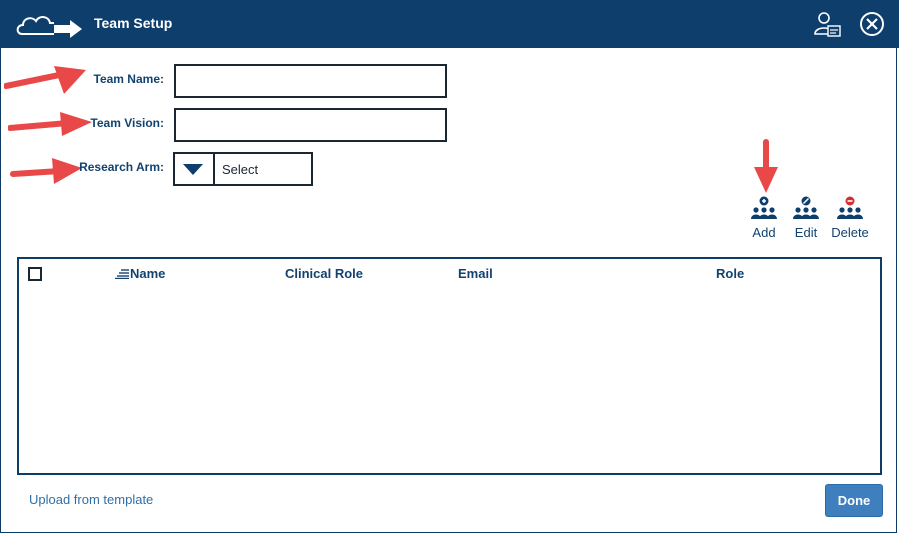 The height and width of the screenshot is (535, 899). What do you see at coordinates (240, 169) in the screenshot?
I see `research-arm-value: Select` at bounding box center [240, 169].